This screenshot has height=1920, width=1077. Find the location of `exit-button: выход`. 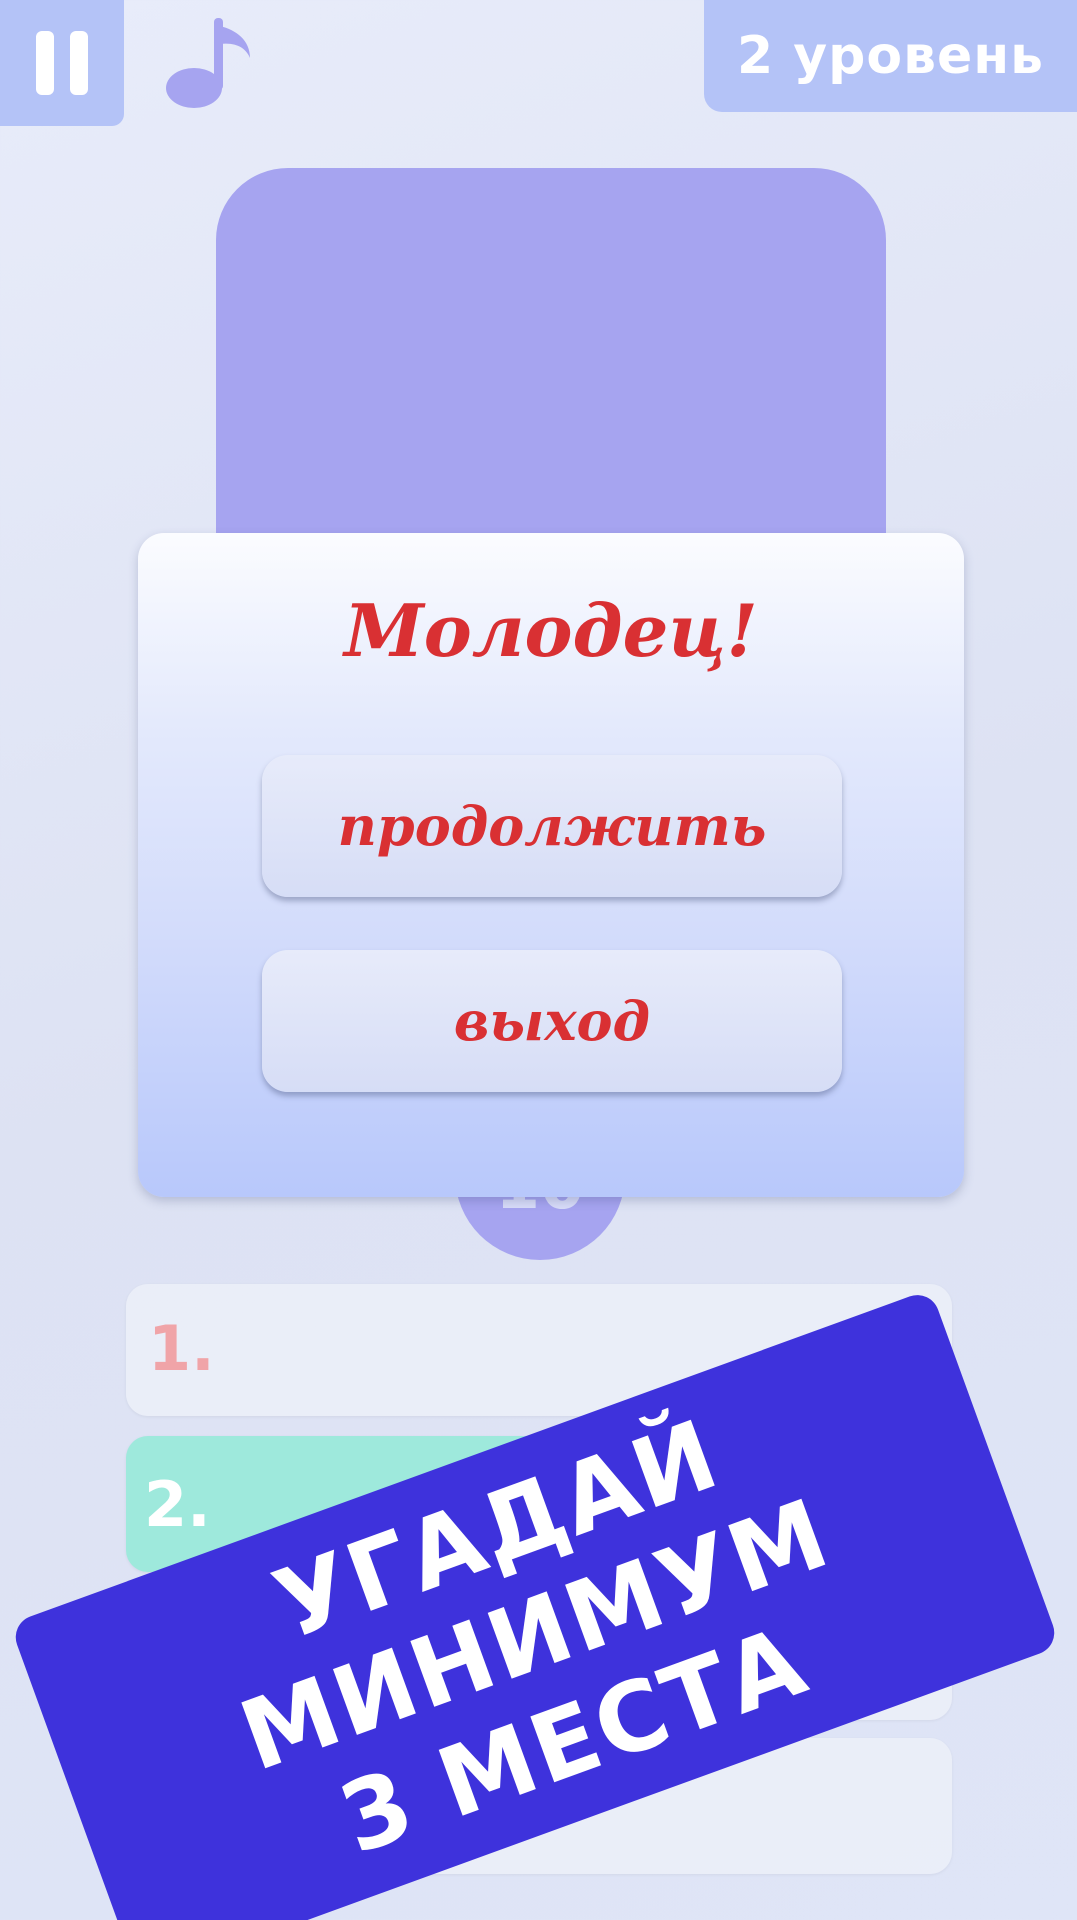

exit-button: выход is located at coordinates (552, 1021).